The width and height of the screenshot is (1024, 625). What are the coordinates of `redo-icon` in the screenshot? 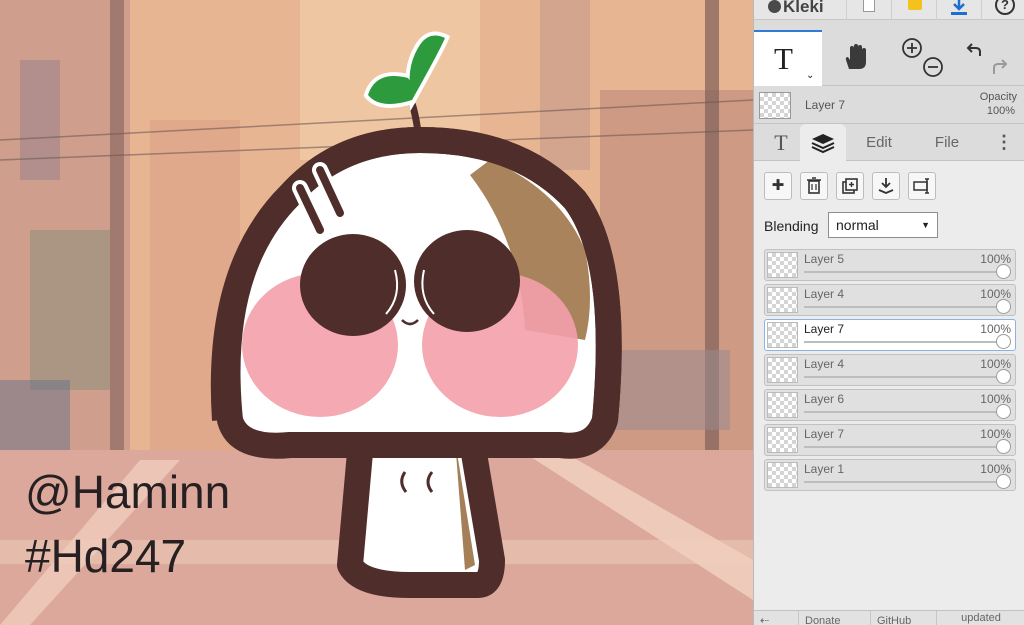 It's located at (1000, 66).